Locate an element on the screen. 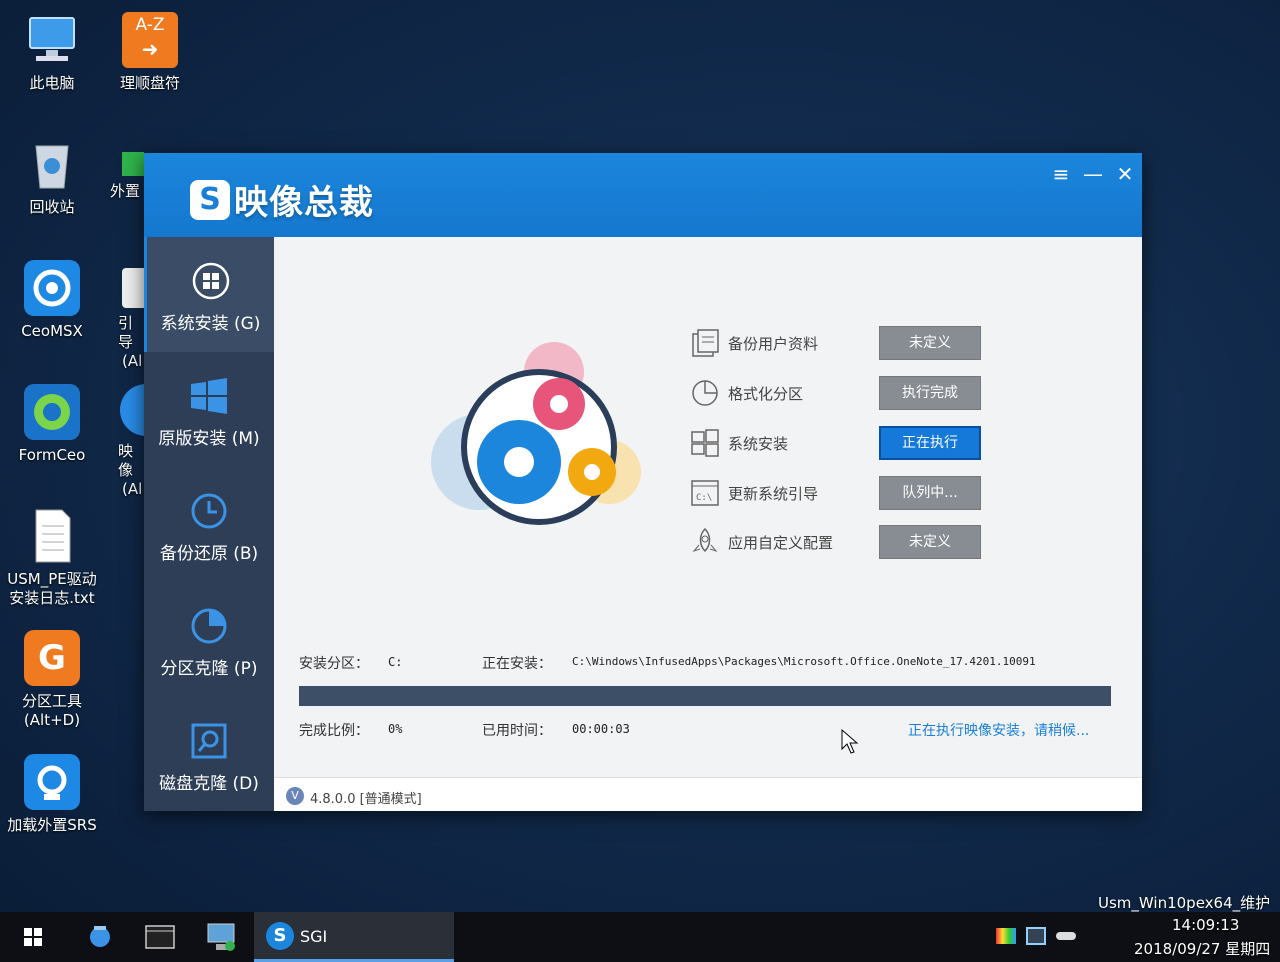  nav-disk-clone: 磁盘克隆 (D) is located at coordinates (209, 754).